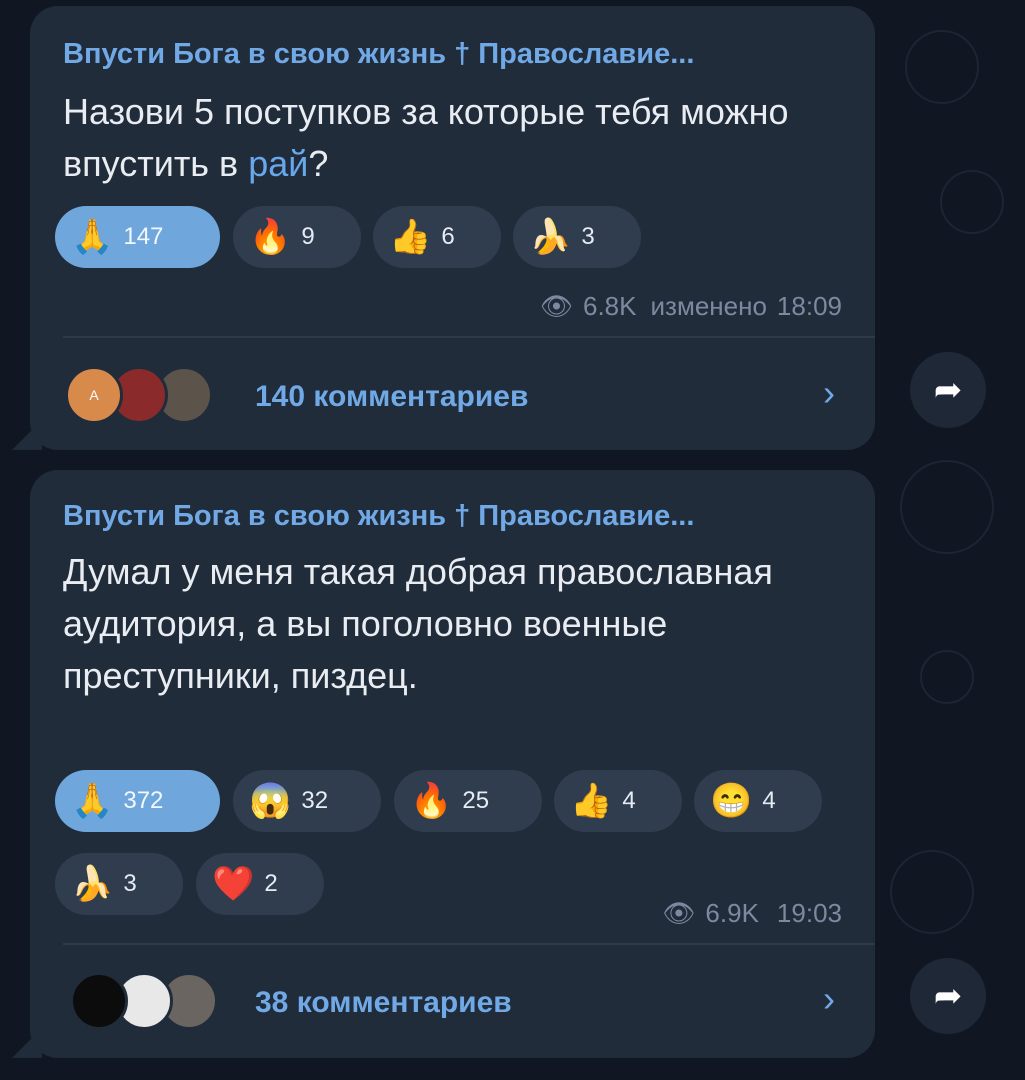  I want to click on post-time: 19:03, so click(809, 913).